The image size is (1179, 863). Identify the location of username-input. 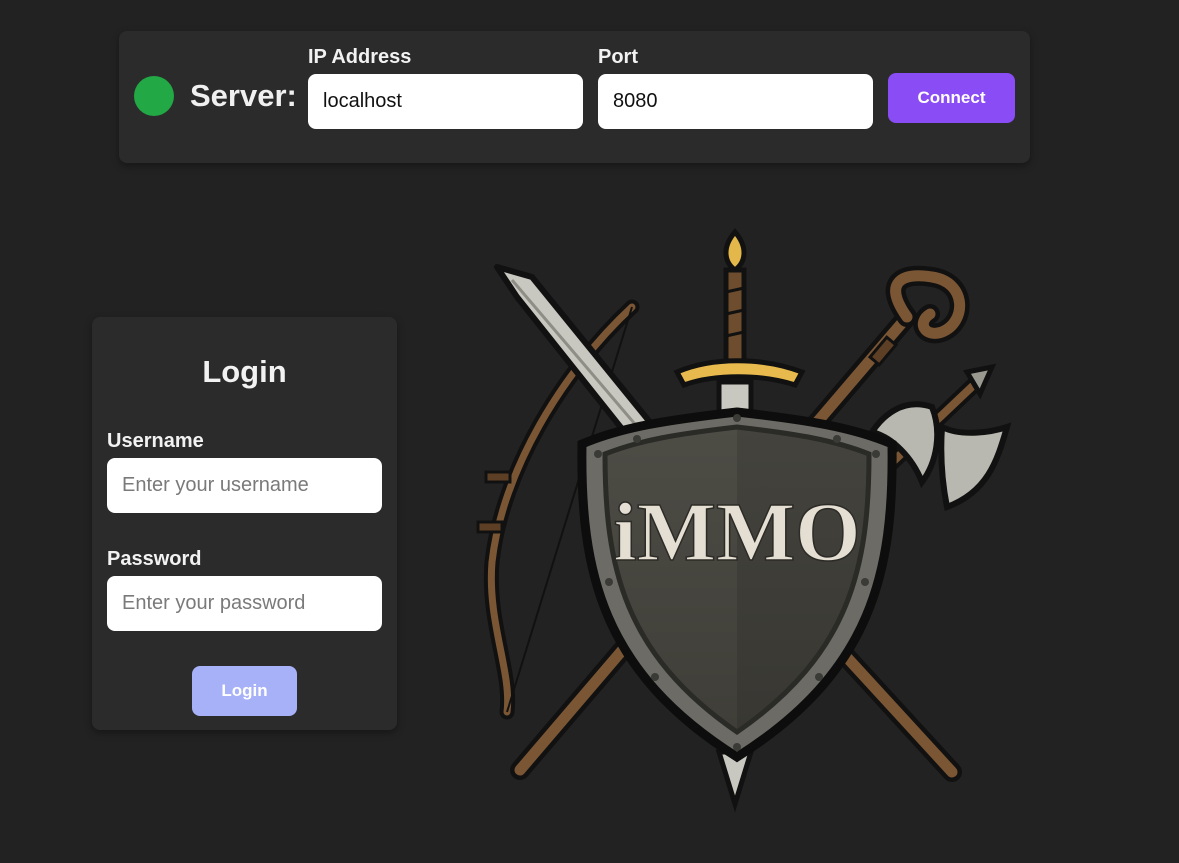
(244, 485).